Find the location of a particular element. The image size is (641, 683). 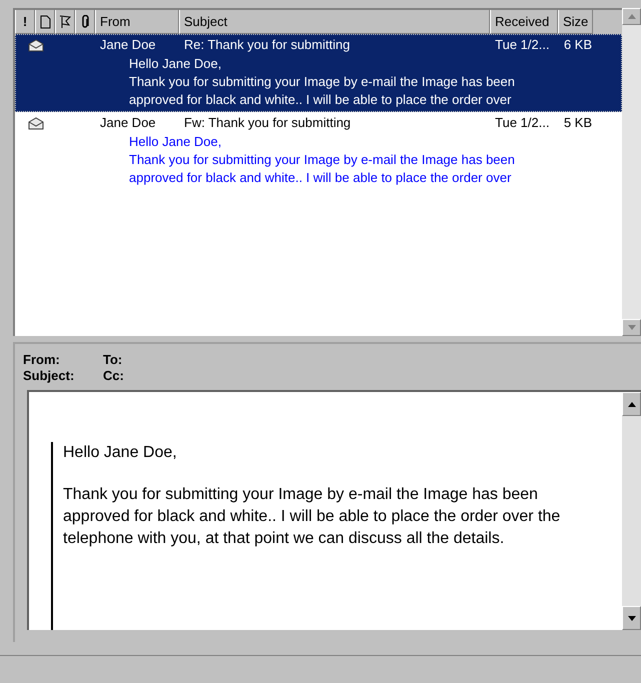

cc-label: Cc: is located at coordinates (114, 376).